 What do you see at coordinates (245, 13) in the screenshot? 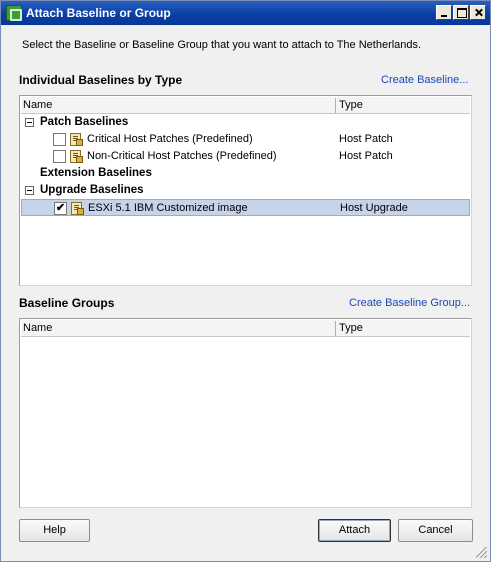
I see `title-bar: Attach Baseline or Group` at bounding box center [245, 13].